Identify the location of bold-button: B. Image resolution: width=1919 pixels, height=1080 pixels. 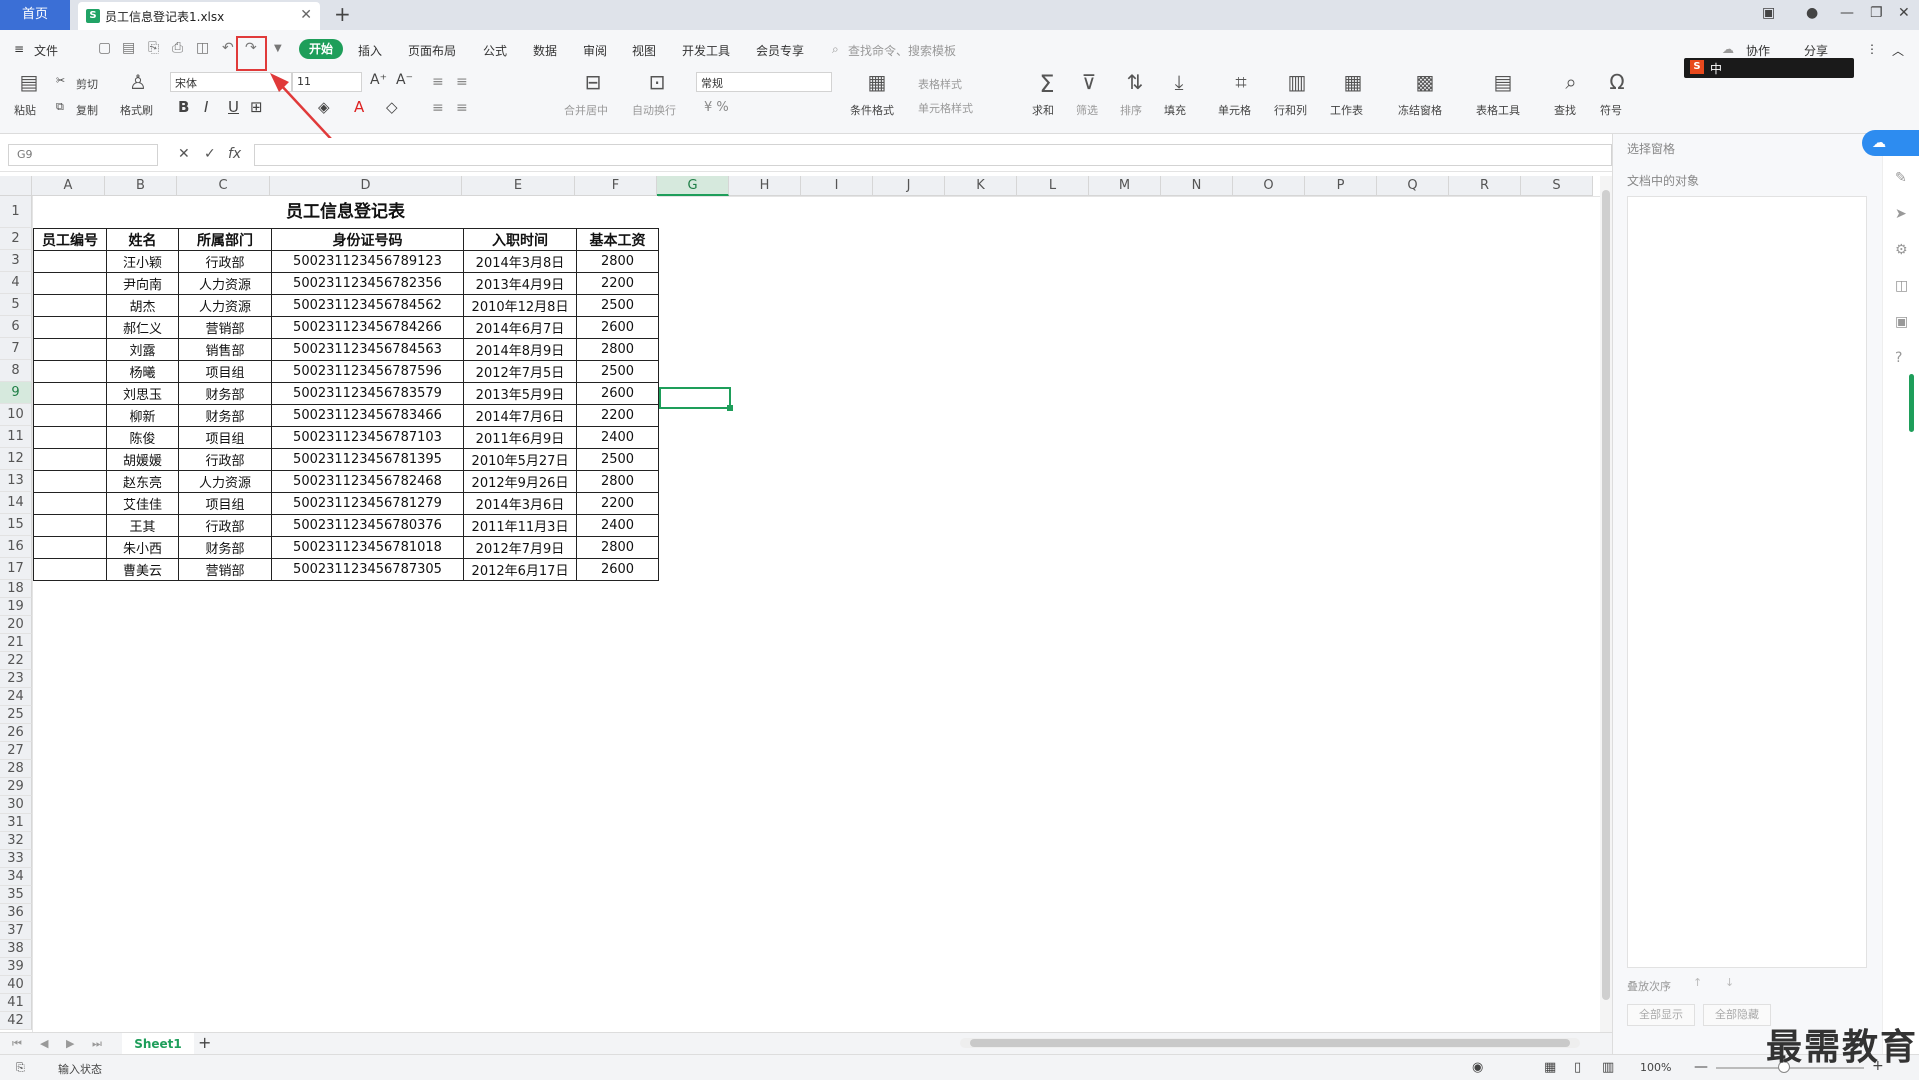
(183, 107).